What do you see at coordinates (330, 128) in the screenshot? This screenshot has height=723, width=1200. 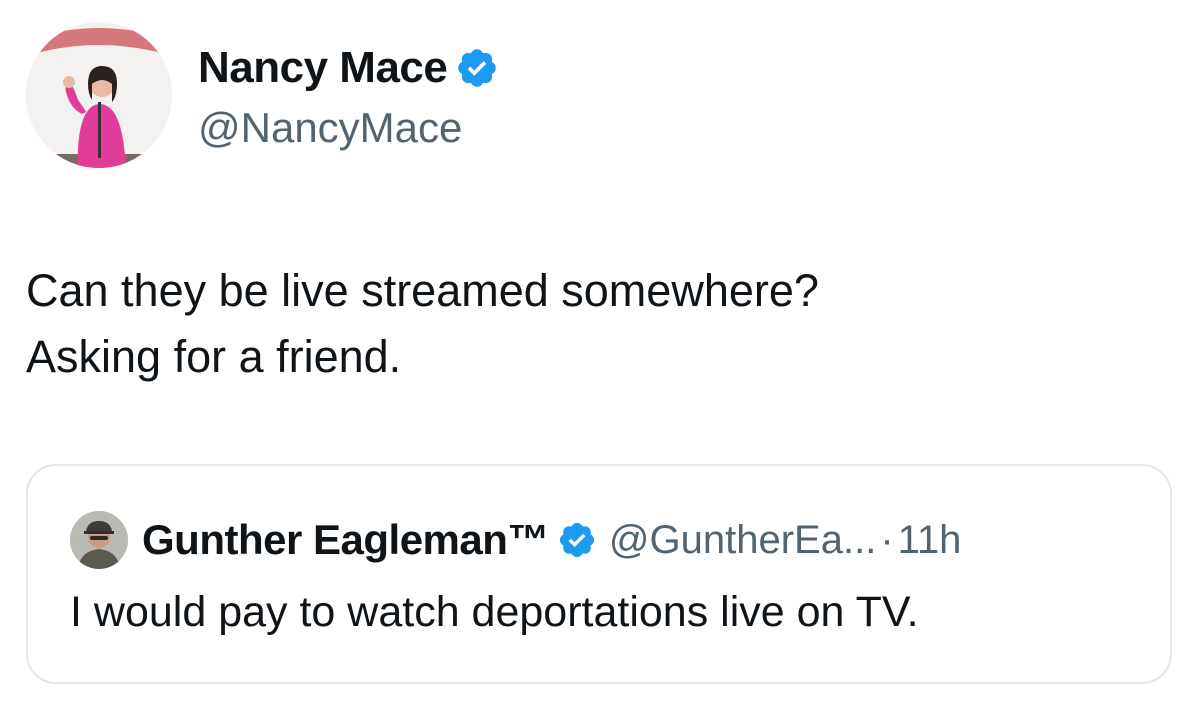 I see `author-handle: @NancyMace` at bounding box center [330, 128].